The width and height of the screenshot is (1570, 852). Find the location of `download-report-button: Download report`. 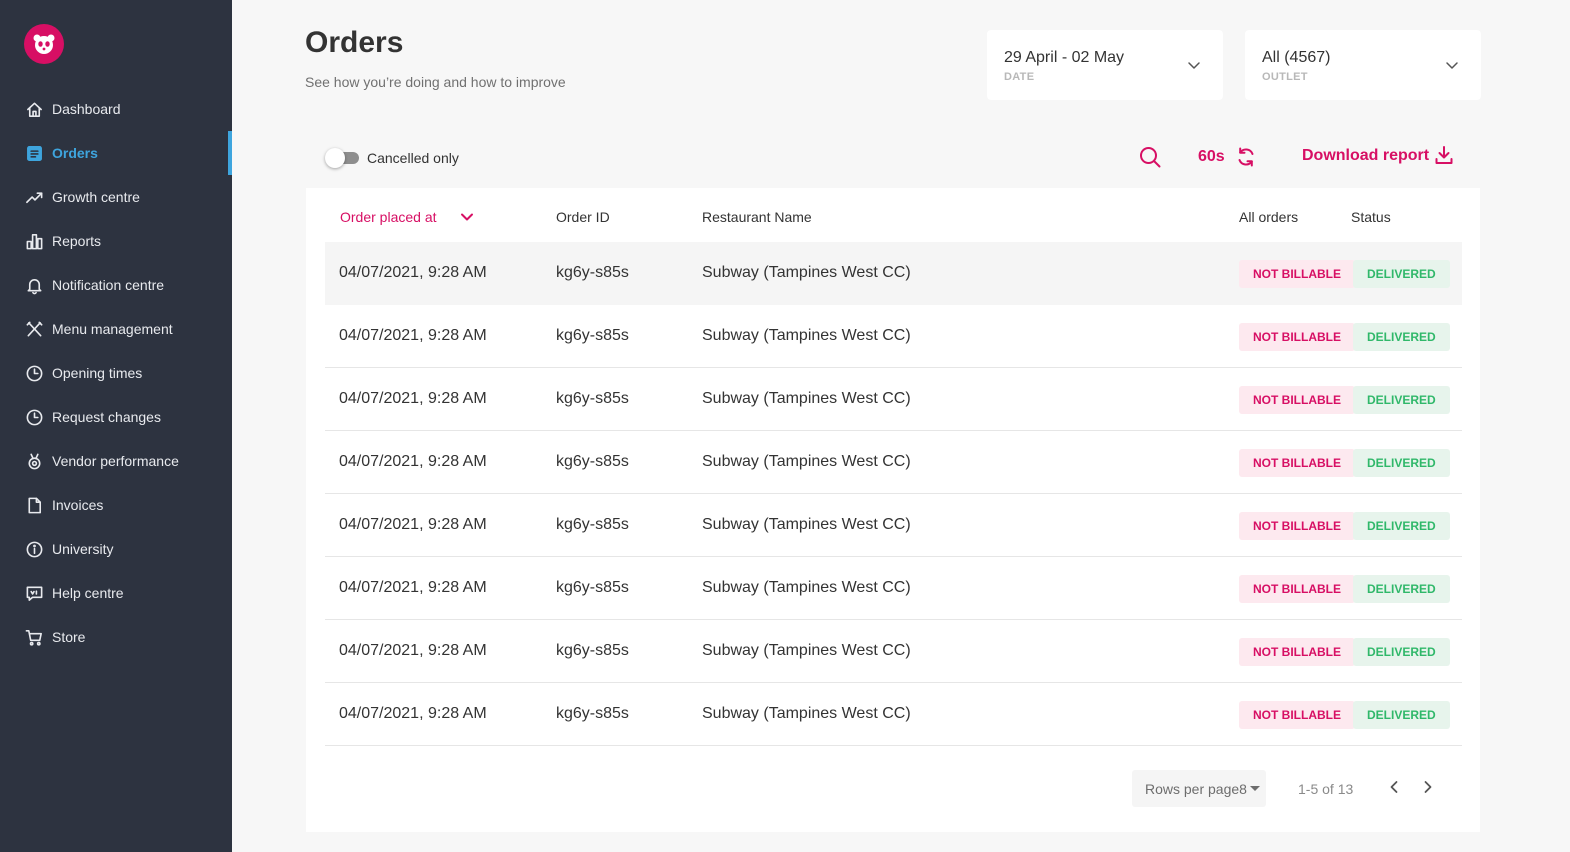

download-report-button: Download report is located at coordinates (1365, 156).